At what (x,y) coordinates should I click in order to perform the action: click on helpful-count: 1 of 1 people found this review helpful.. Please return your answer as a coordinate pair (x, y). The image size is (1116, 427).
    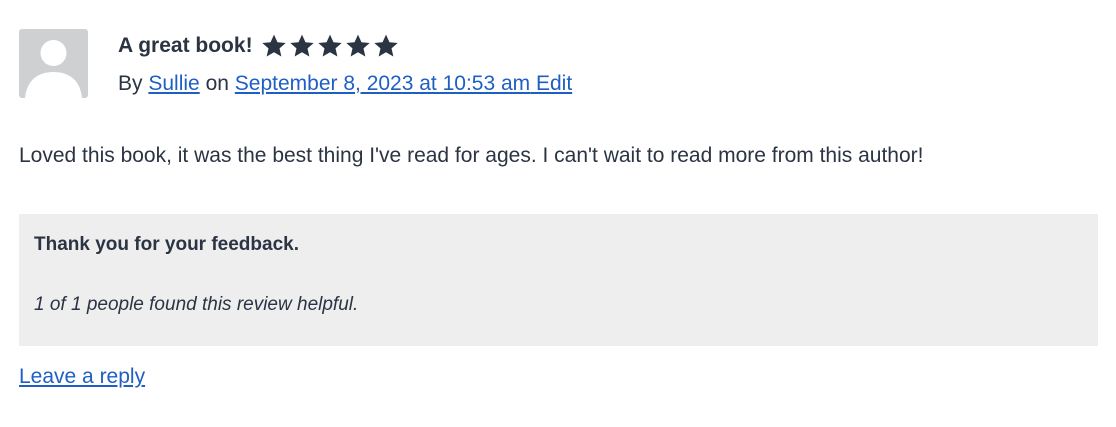
    Looking at the image, I should click on (196, 304).